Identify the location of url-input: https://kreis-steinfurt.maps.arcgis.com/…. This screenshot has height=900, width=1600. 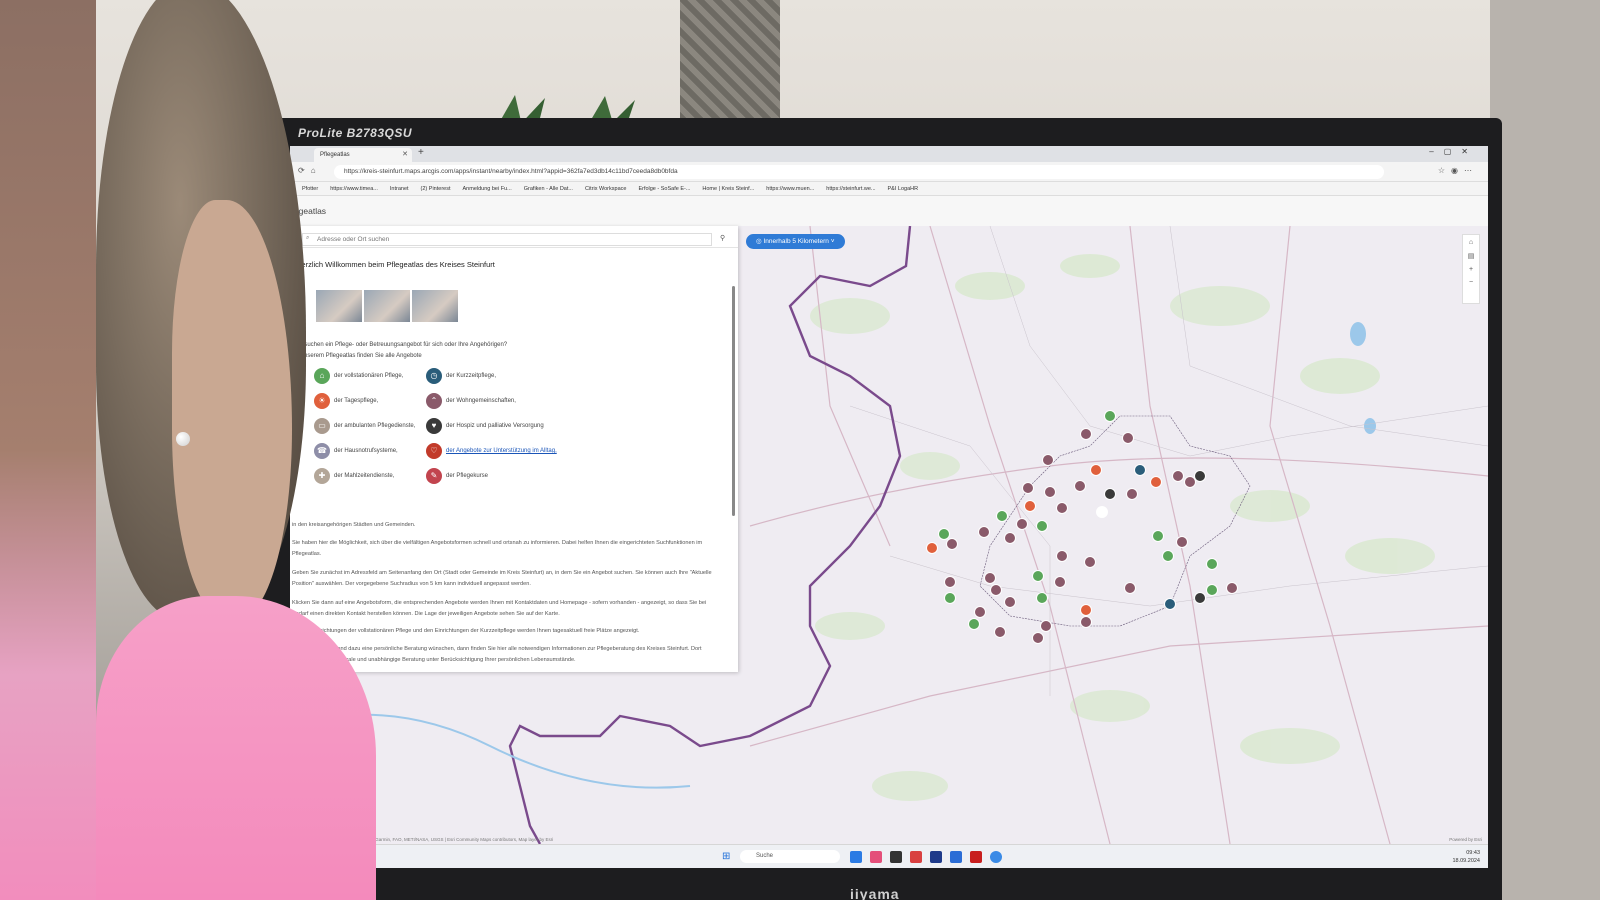
(859, 172).